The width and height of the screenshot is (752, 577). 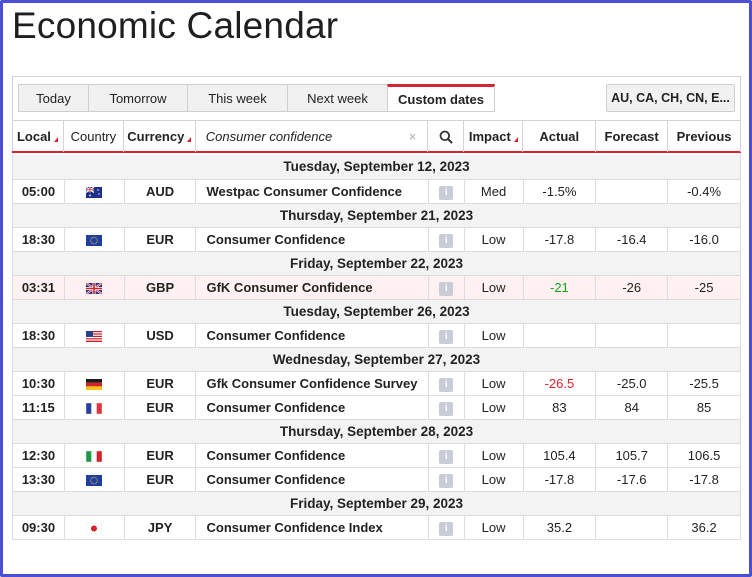 I want to click on search-input, so click(x=295, y=136).